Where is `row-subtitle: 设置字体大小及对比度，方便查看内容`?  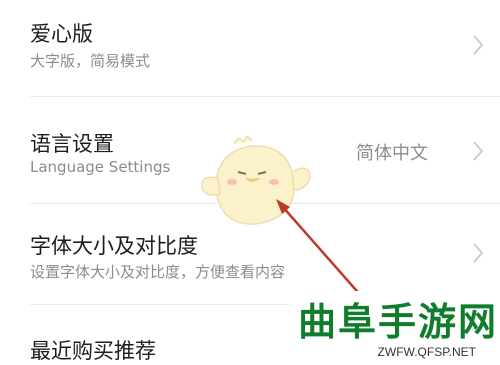
row-subtitle: 设置字体大小及对比度，方便查看内容 is located at coordinates (158, 272).